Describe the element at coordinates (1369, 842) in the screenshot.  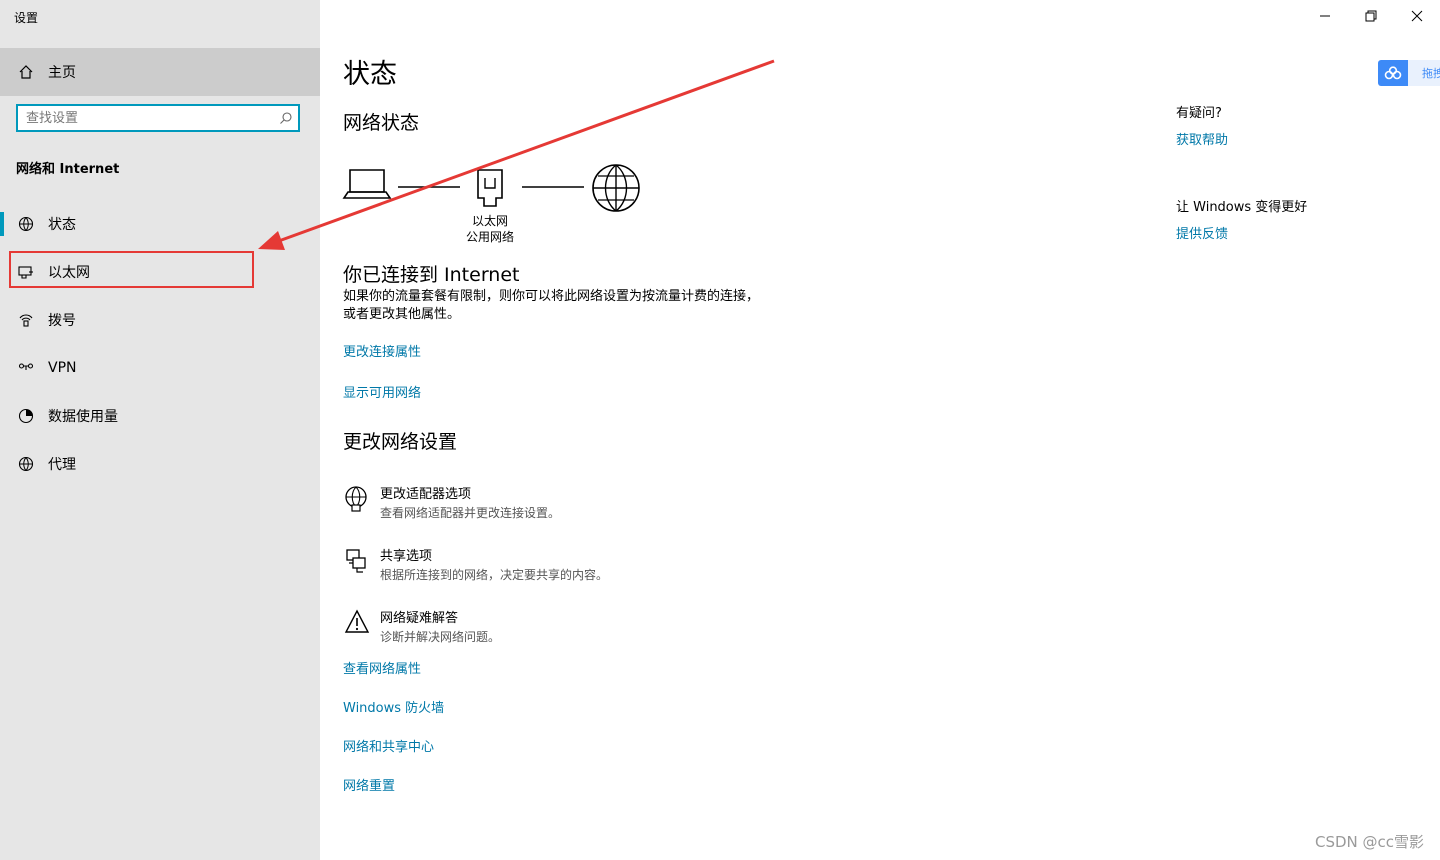
I see `watermark: CSDN @cc雪影` at that location.